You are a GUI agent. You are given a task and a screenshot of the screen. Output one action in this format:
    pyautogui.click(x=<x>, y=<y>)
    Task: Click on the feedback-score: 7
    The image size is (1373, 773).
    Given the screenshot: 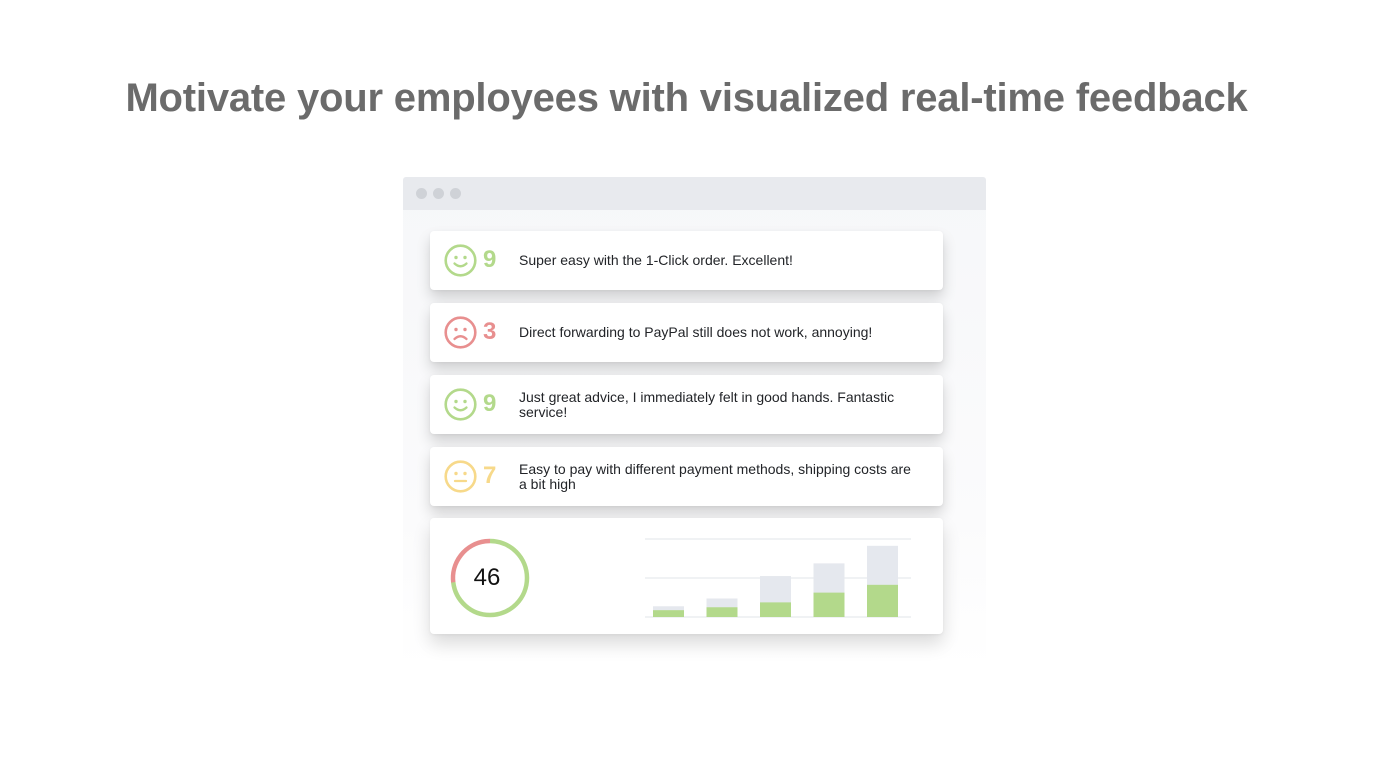 What is the action you would take?
    pyautogui.click(x=490, y=475)
    